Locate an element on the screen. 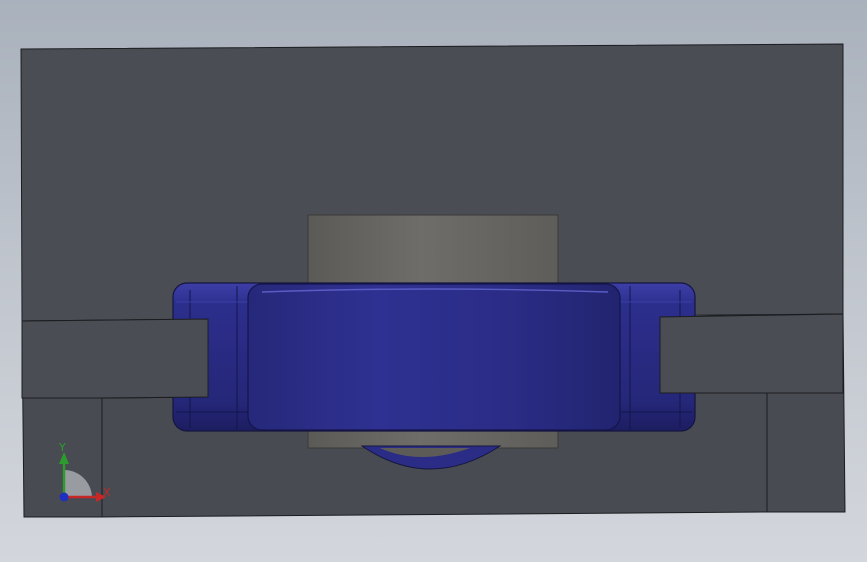 This screenshot has height=562, width=867. z-axis-dot is located at coordinates (64, 497).